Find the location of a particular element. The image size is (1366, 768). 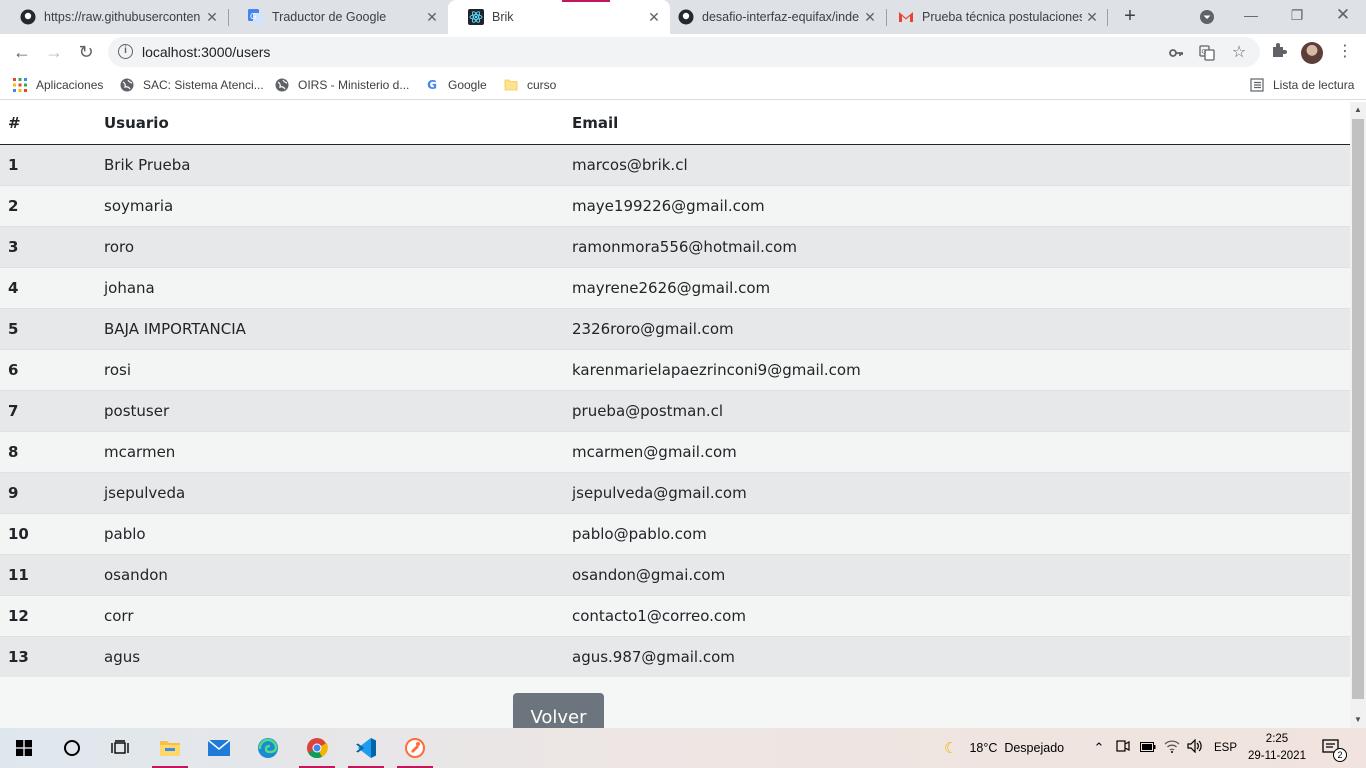

weather-widget: ☾ 18°C Despejado is located at coordinates (1004, 748).